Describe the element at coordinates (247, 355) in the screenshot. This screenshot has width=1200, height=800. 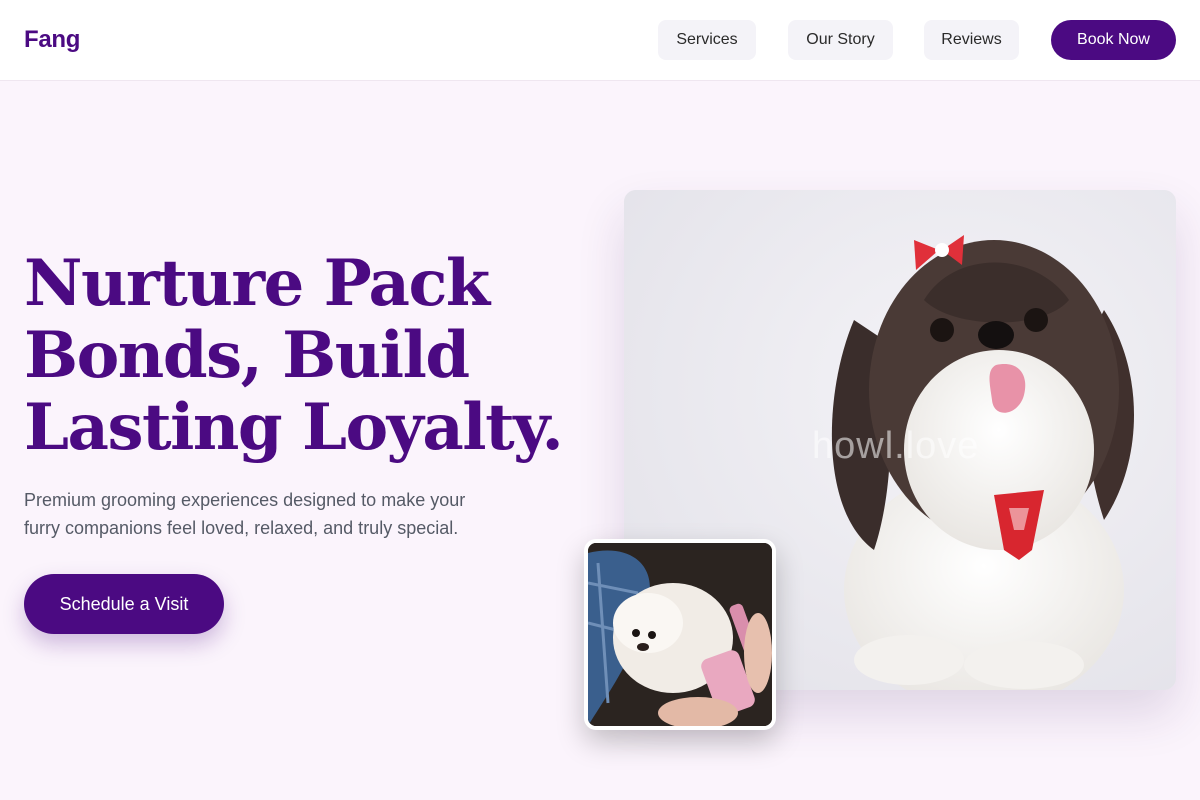
I see `headline-line: Bonds, Build` at that location.